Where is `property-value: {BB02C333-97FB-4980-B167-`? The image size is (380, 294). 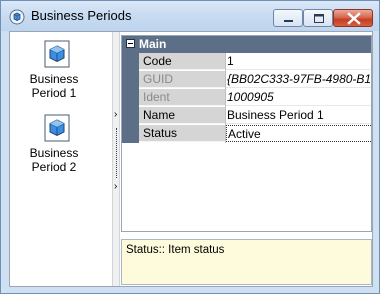
property-value: {BB02C333-97FB-4980-B167- is located at coordinates (298, 79).